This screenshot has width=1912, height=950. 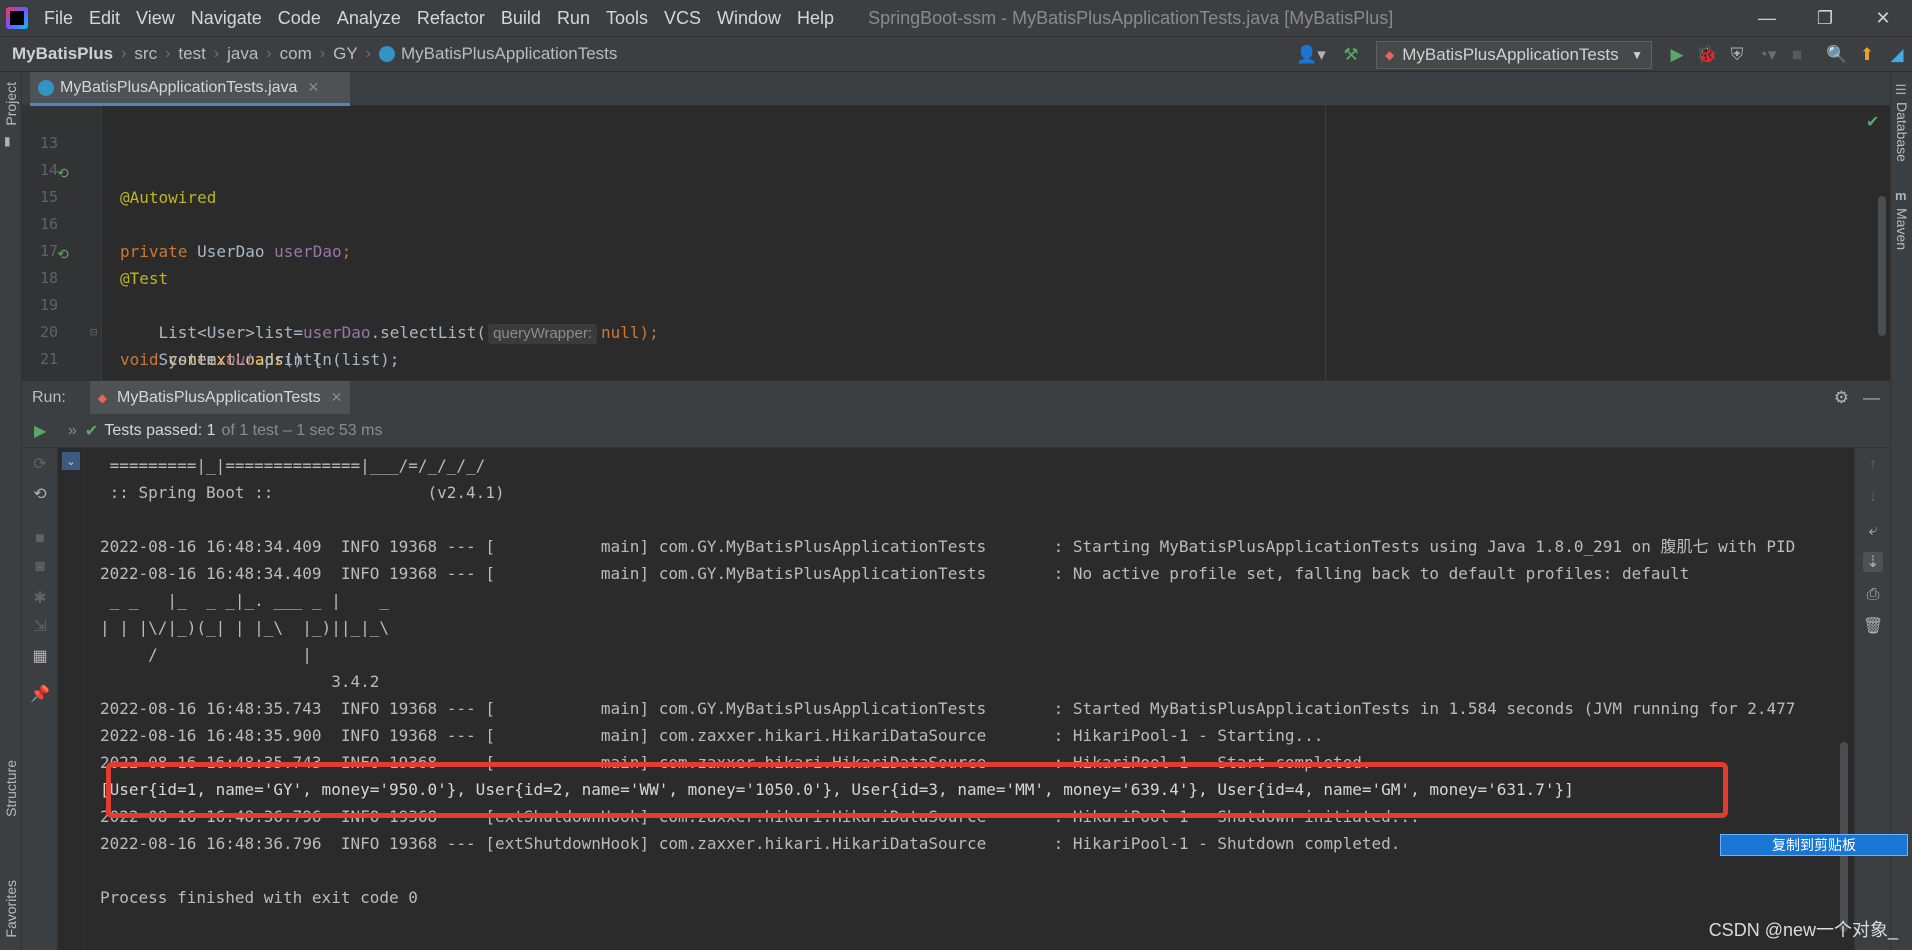 What do you see at coordinates (1873, 531) in the screenshot?
I see `soft-wrap-icon: ⤶` at bounding box center [1873, 531].